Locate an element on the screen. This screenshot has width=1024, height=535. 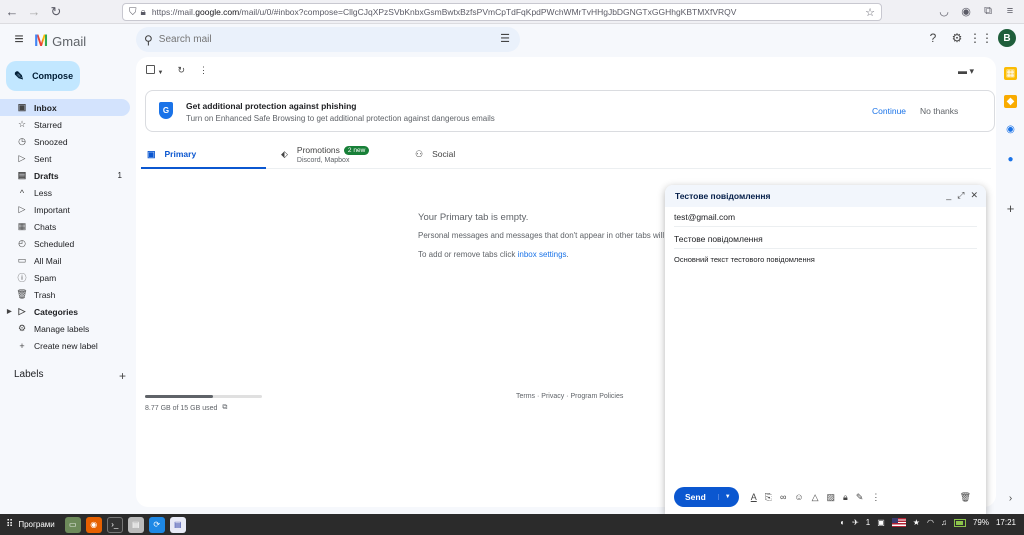
sidebar-item-manage-labels: ⚙ Manage labels is located at coordinates (65, 328).